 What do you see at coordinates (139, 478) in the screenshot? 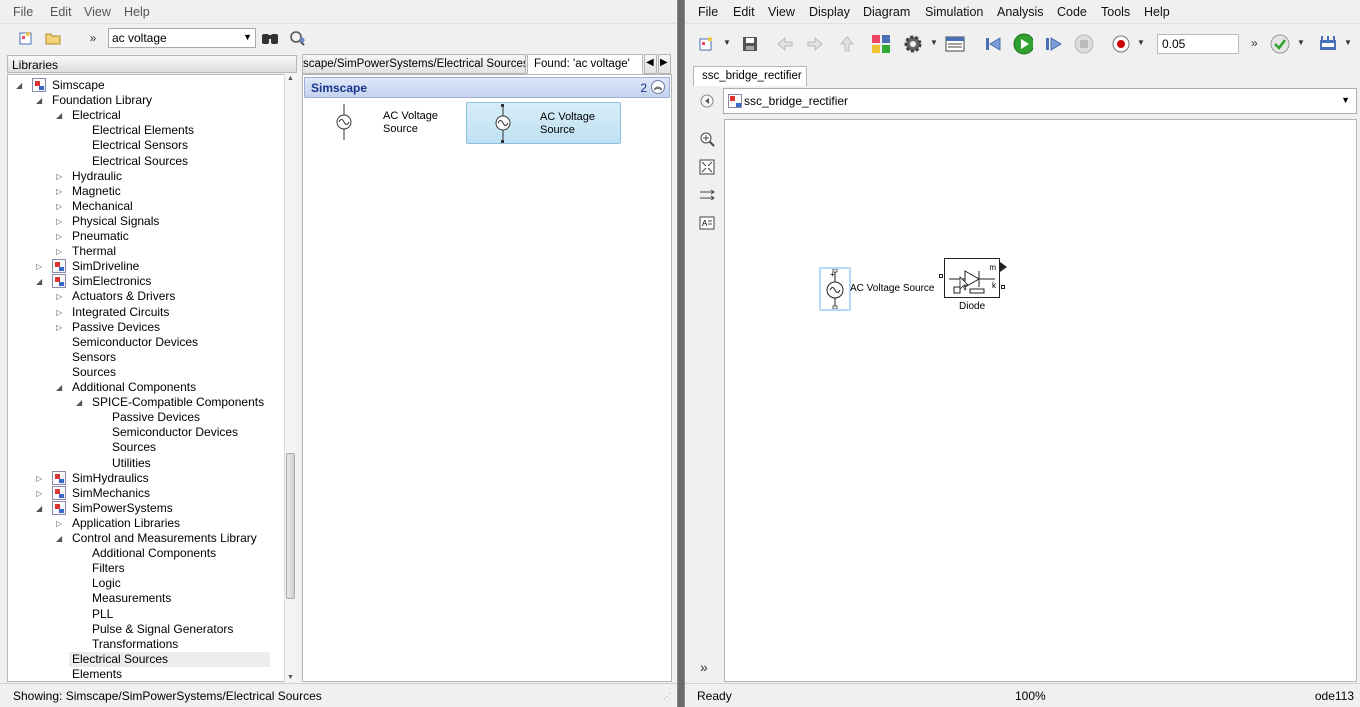
I see `tree-node: ▷ SimHydraulics` at bounding box center [139, 478].